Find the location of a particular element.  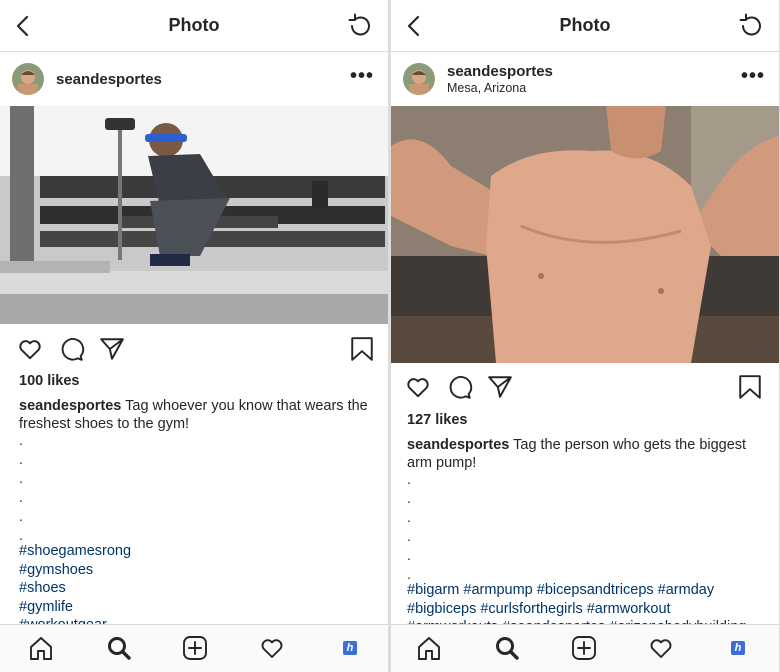

post-header: seandesportes ••• is located at coordinates (194, 80).